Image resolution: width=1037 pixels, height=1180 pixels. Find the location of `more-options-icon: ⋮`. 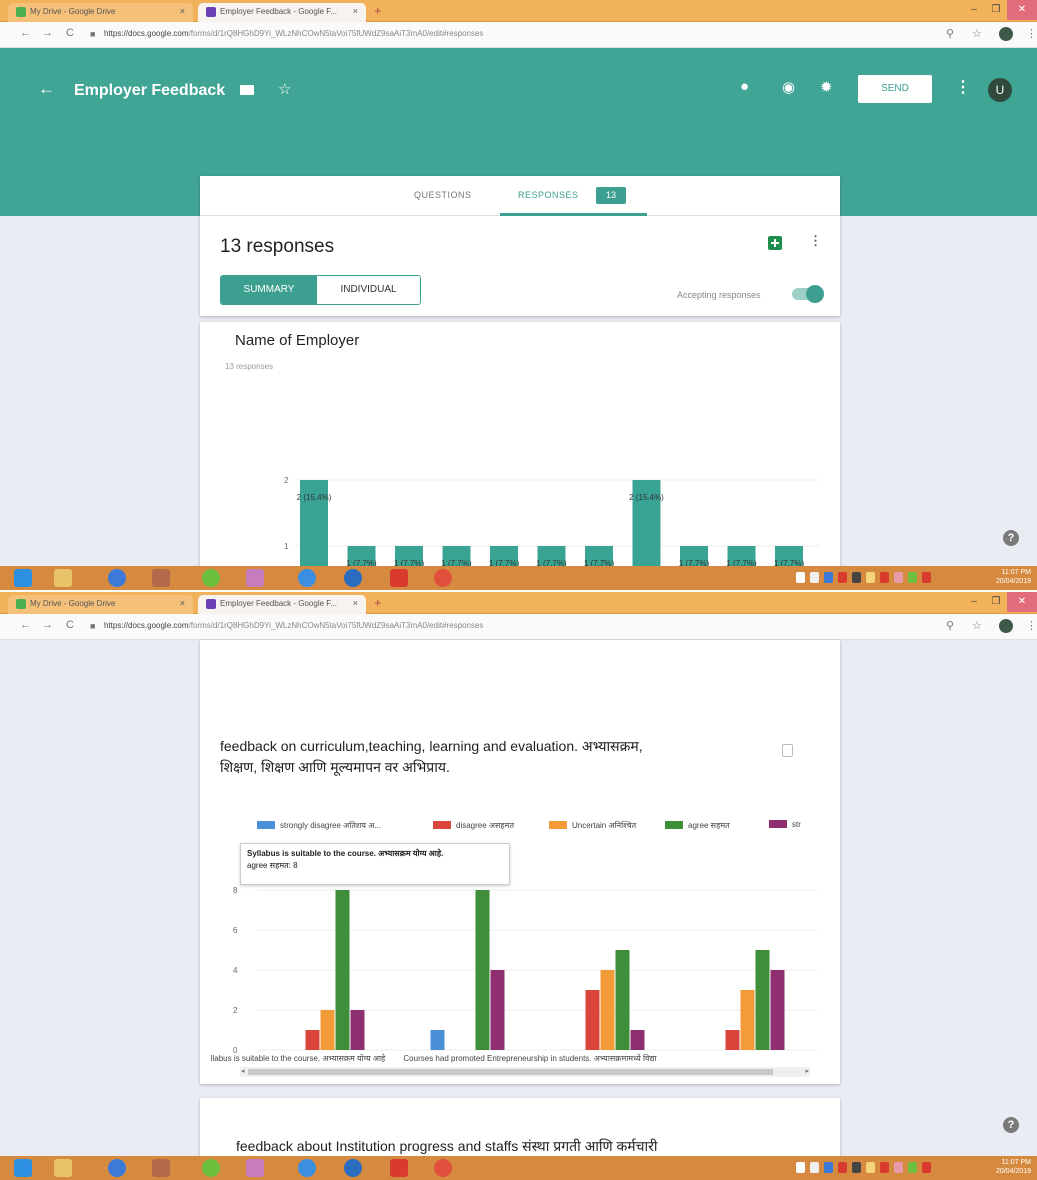

more-options-icon: ⋮ is located at coordinates (963, 87).